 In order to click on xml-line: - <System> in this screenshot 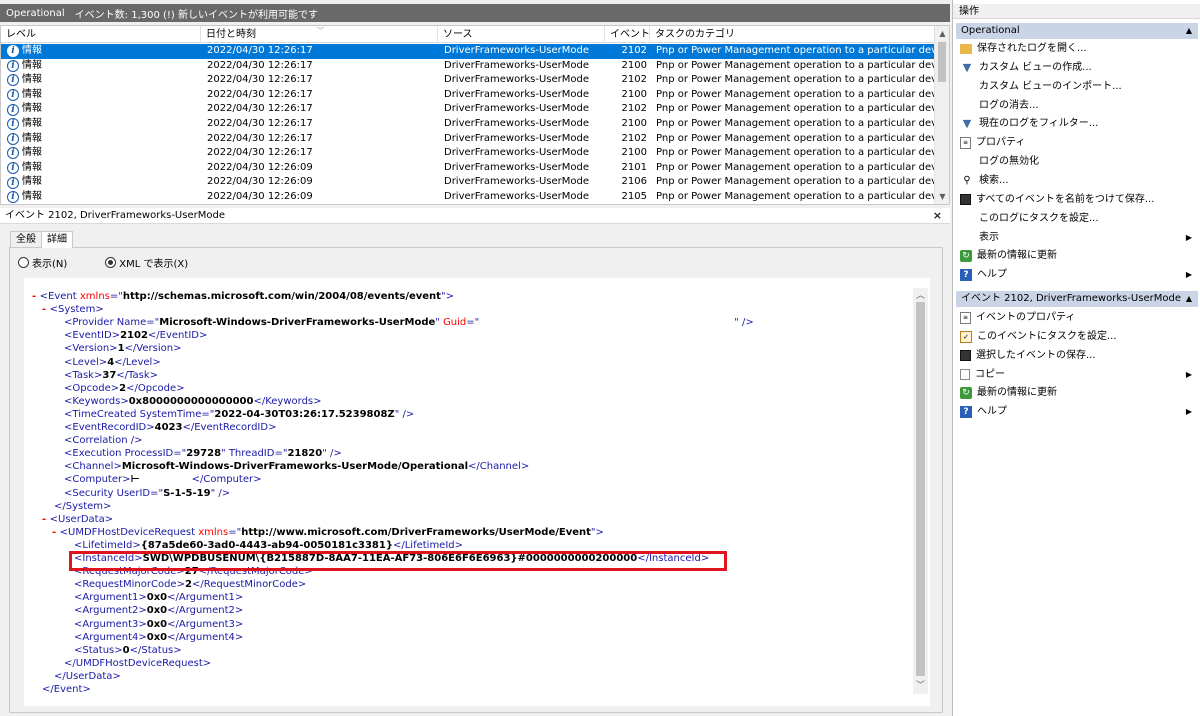, I will do `click(73, 310)`.